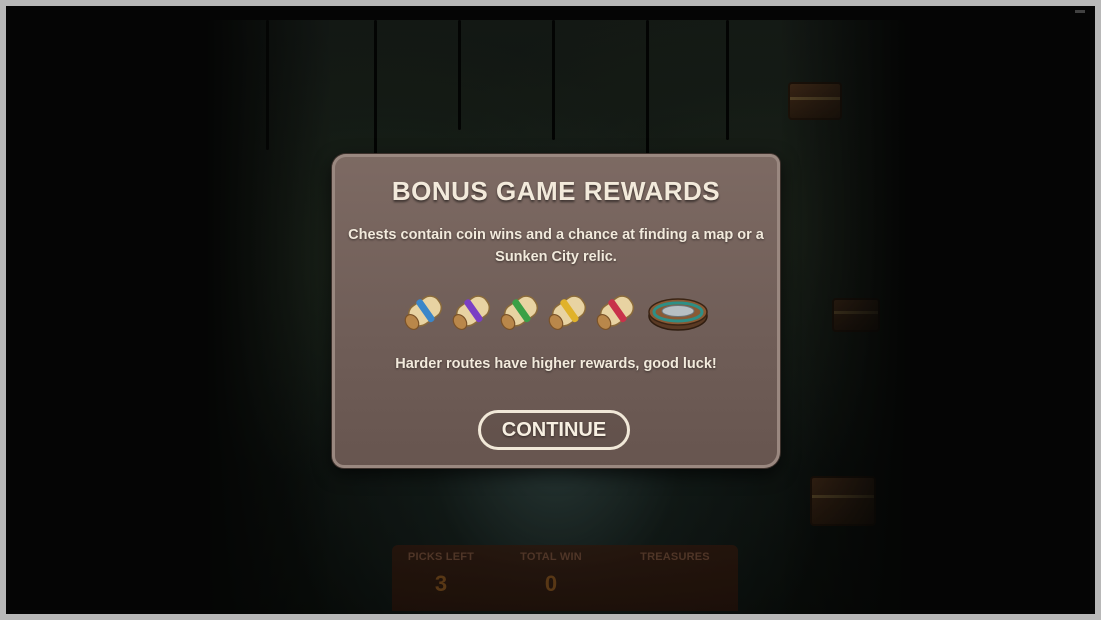  What do you see at coordinates (678, 314) in the screenshot?
I see `sunken-city-relic-icon` at bounding box center [678, 314].